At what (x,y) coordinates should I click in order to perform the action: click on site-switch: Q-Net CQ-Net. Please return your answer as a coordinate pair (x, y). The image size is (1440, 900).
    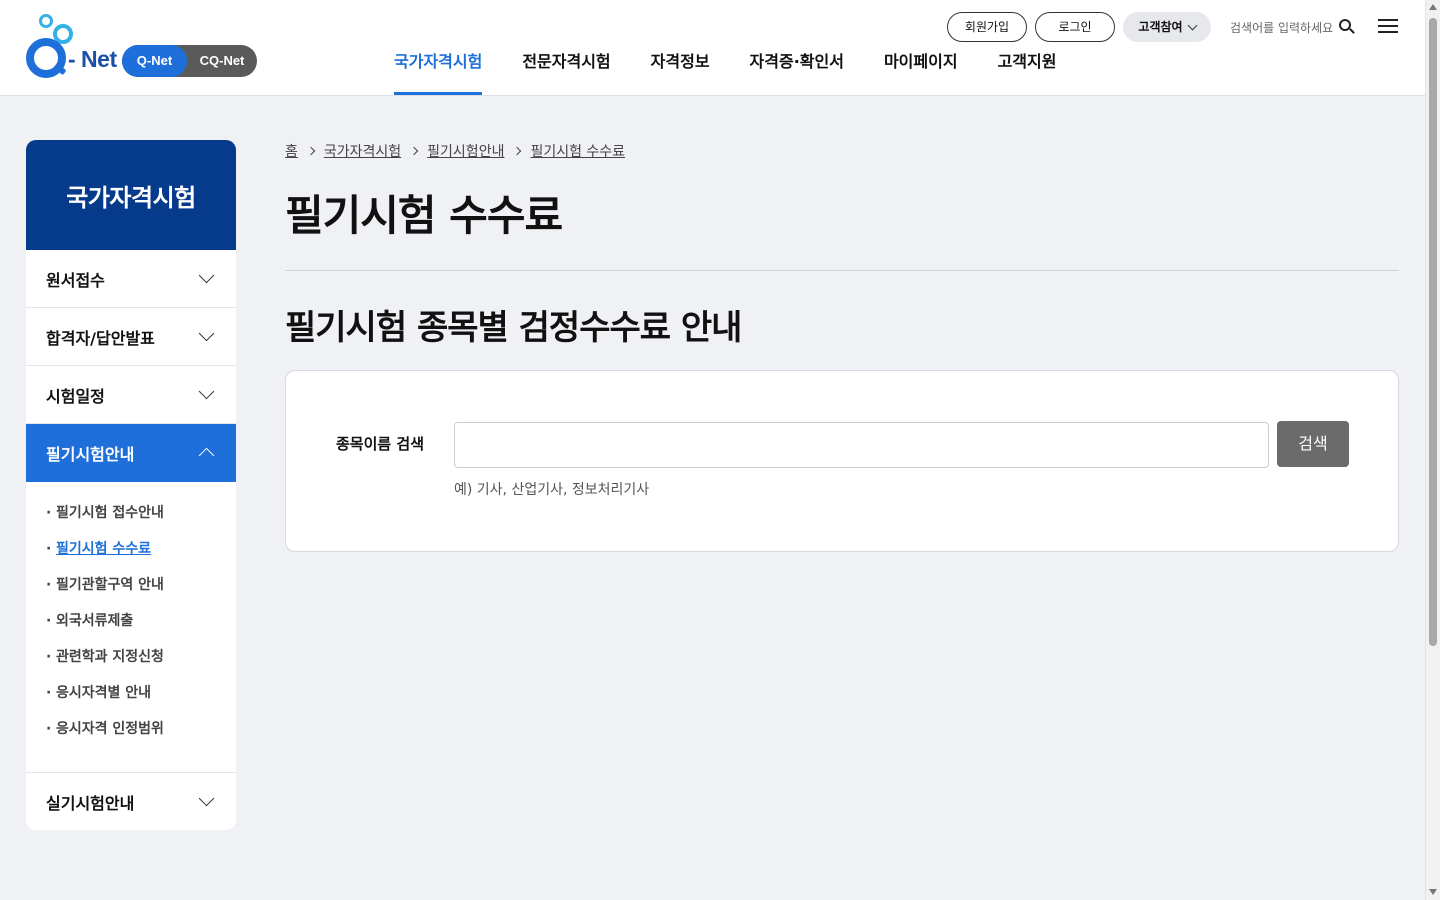
    Looking at the image, I should click on (189, 61).